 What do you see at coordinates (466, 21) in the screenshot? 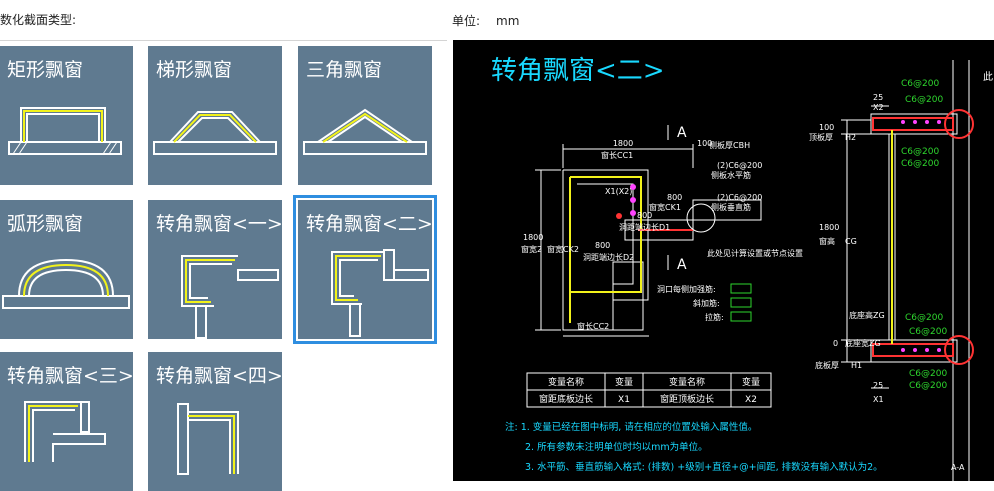
I see `unit-caption: 单位:` at bounding box center [466, 21].